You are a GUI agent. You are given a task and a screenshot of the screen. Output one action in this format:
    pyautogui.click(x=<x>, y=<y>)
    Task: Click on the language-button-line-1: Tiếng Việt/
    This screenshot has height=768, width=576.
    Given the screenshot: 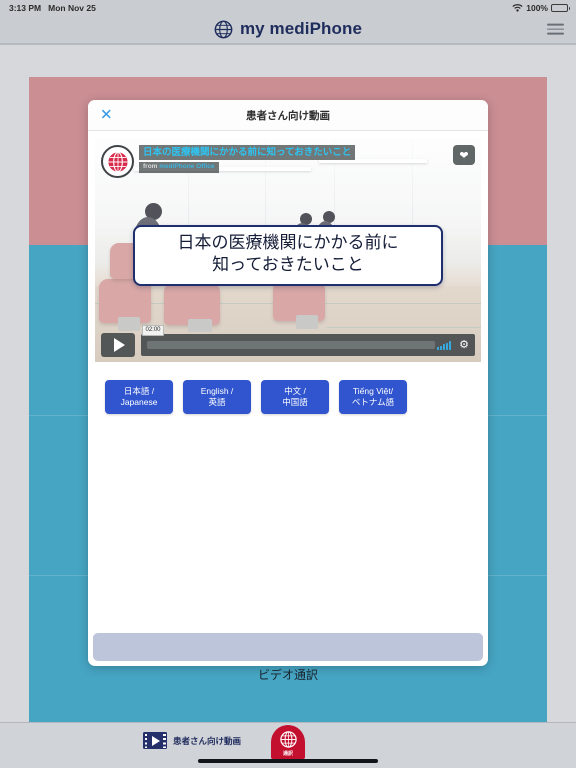 What is the action you would take?
    pyautogui.click(x=373, y=390)
    